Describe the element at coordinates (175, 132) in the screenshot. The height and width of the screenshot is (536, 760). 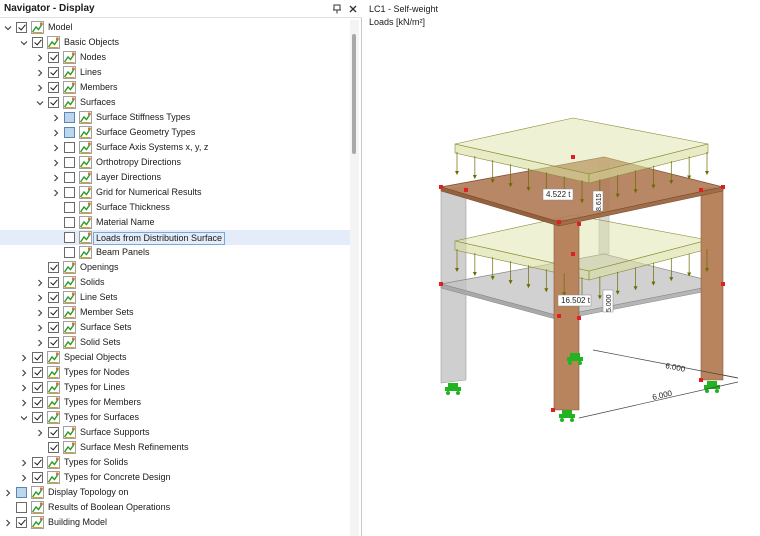
I see `tree-item: Surface Geometry Types` at that location.